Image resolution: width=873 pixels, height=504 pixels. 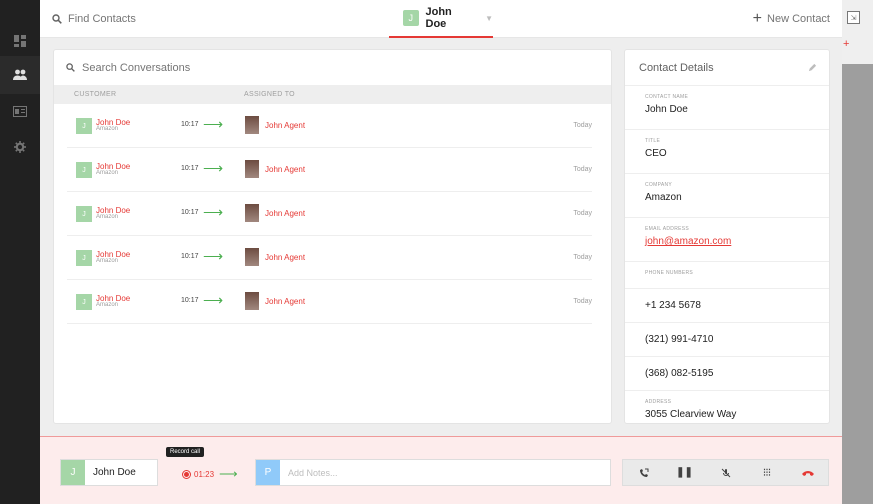 What do you see at coordinates (653, 141) in the screenshot?
I see `field-label: TITLE` at bounding box center [653, 141].